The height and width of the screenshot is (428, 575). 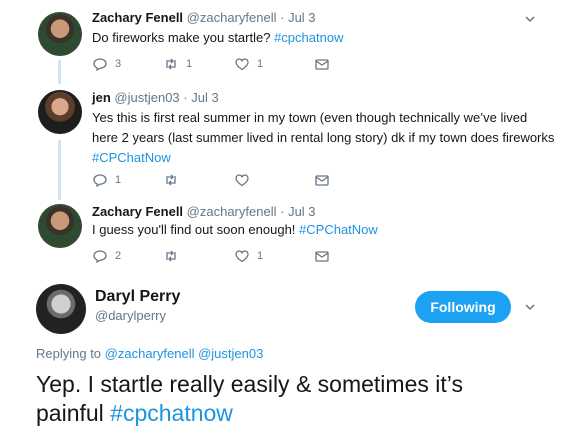 I want to click on tweet-actions: 2 1, so click(x=211, y=256).